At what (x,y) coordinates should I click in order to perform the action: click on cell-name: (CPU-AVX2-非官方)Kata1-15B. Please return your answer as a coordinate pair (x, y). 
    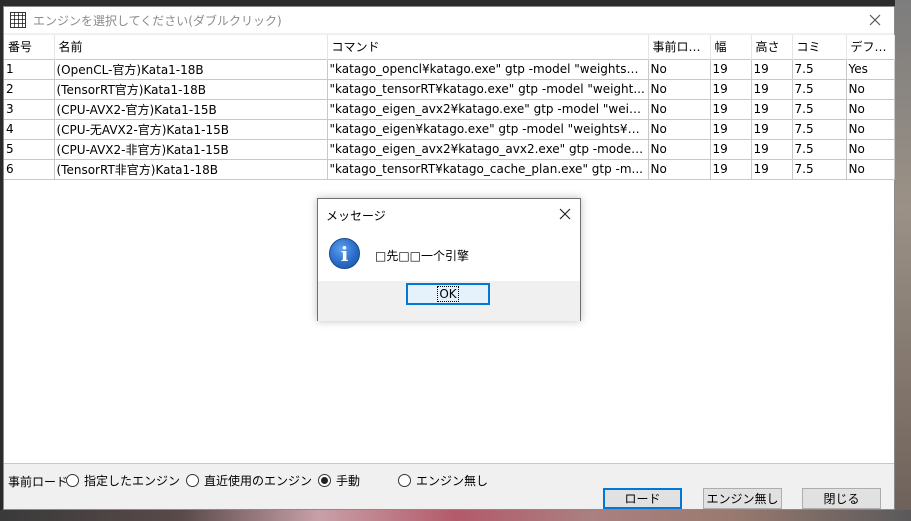
    Looking at the image, I should click on (191, 149).